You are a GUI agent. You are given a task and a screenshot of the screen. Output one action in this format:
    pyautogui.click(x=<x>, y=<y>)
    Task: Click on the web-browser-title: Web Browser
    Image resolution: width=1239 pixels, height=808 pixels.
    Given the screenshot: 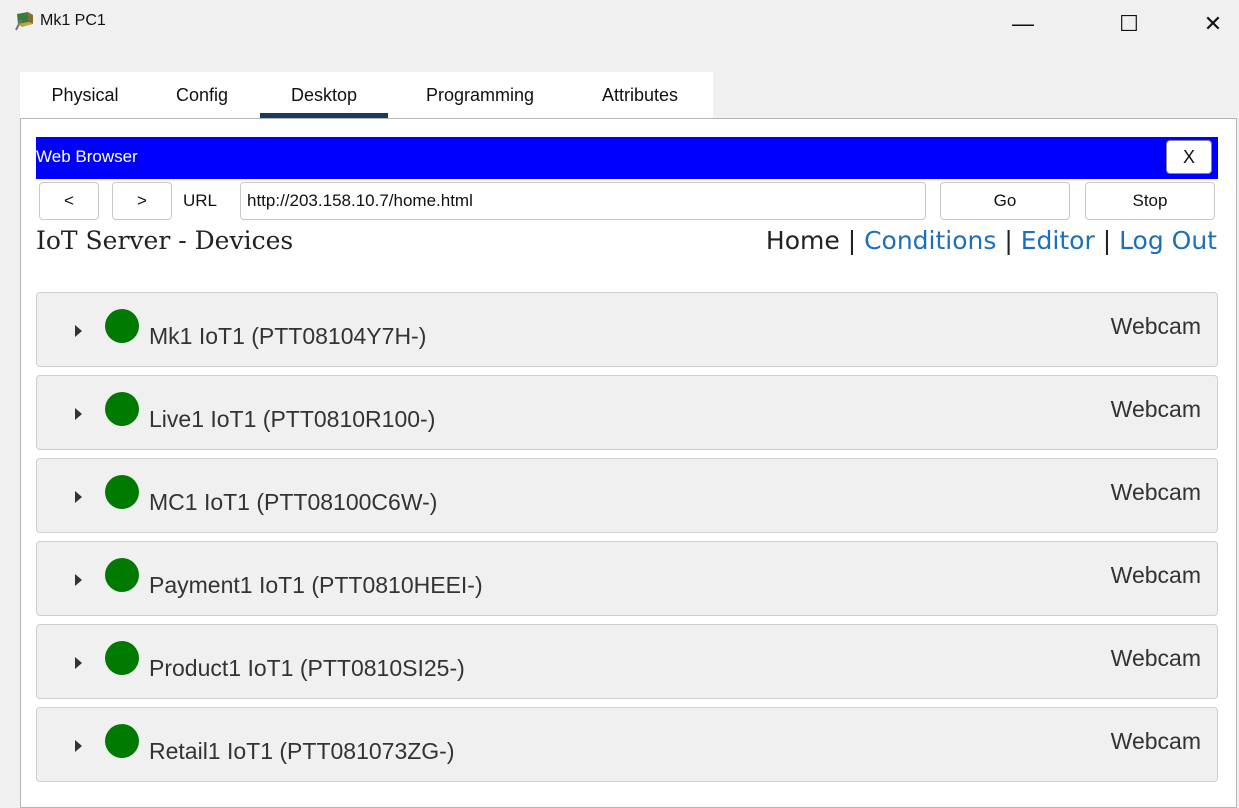 What is the action you would take?
    pyautogui.click(x=87, y=156)
    